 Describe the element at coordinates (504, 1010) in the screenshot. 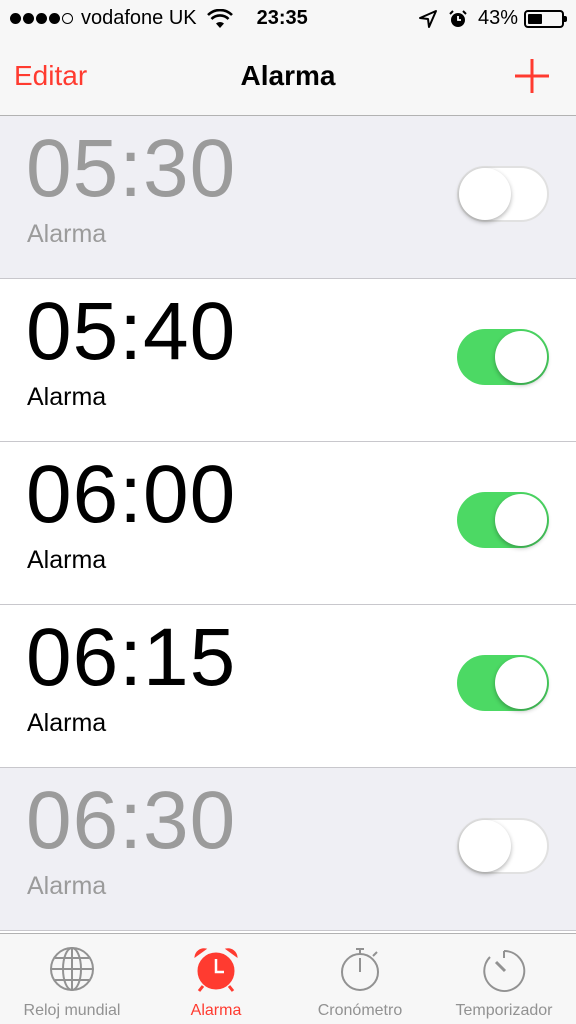

I see `tab-label: Temporizador` at that location.